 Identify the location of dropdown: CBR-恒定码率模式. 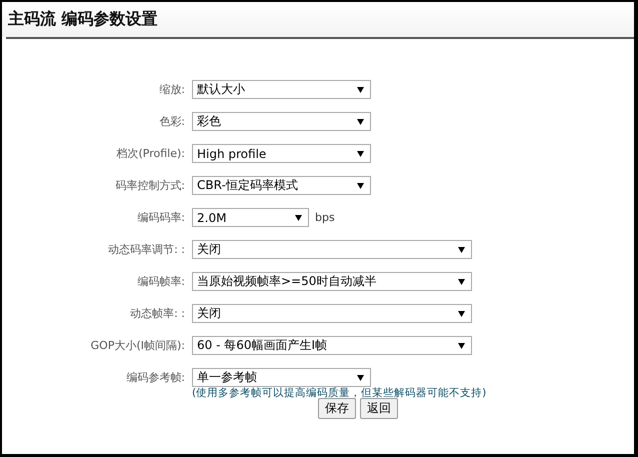
(281, 185).